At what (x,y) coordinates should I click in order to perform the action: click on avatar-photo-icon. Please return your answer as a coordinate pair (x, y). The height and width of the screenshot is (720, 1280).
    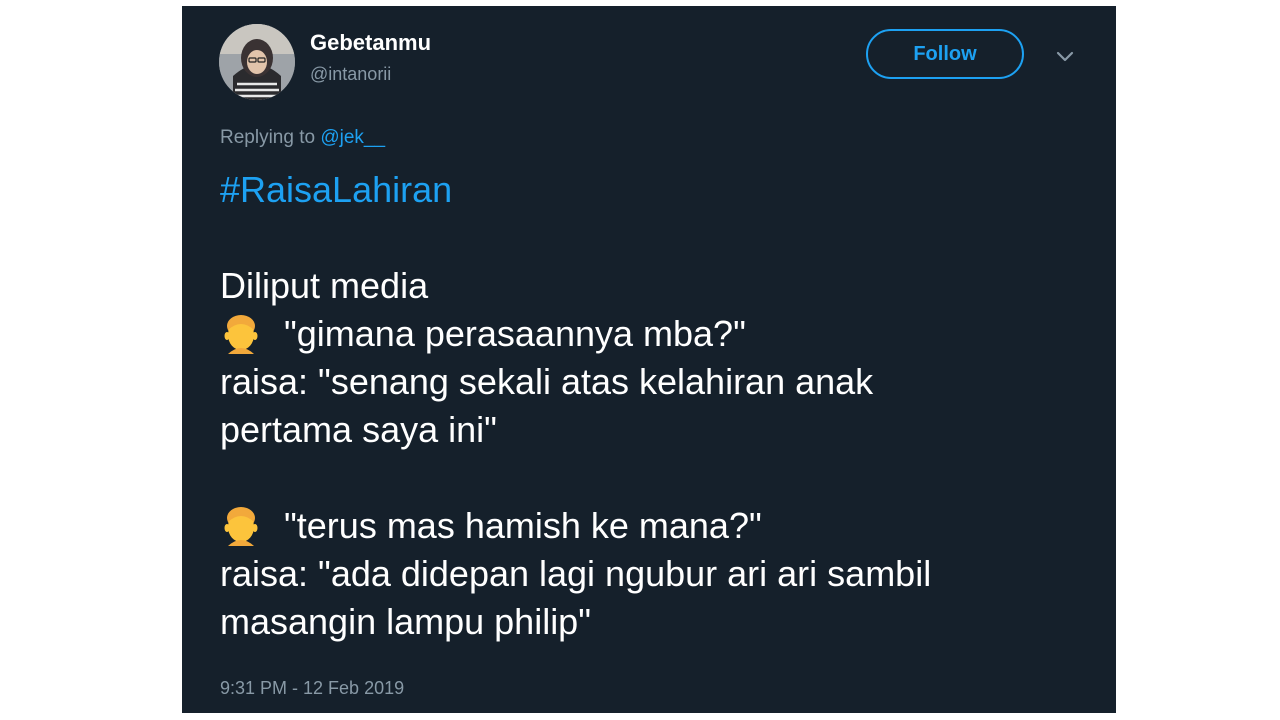
    Looking at the image, I should click on (257, 62).